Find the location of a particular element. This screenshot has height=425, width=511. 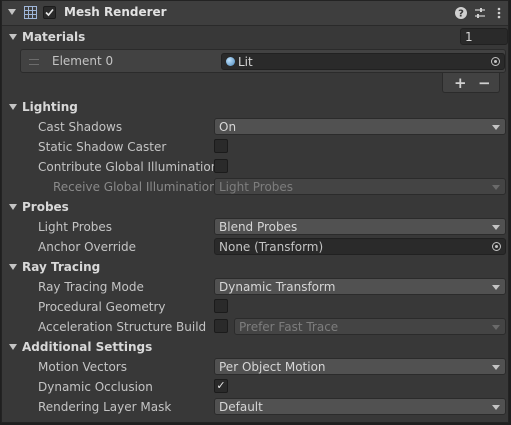

help-icon: ? is located at coordinates (461, 13).